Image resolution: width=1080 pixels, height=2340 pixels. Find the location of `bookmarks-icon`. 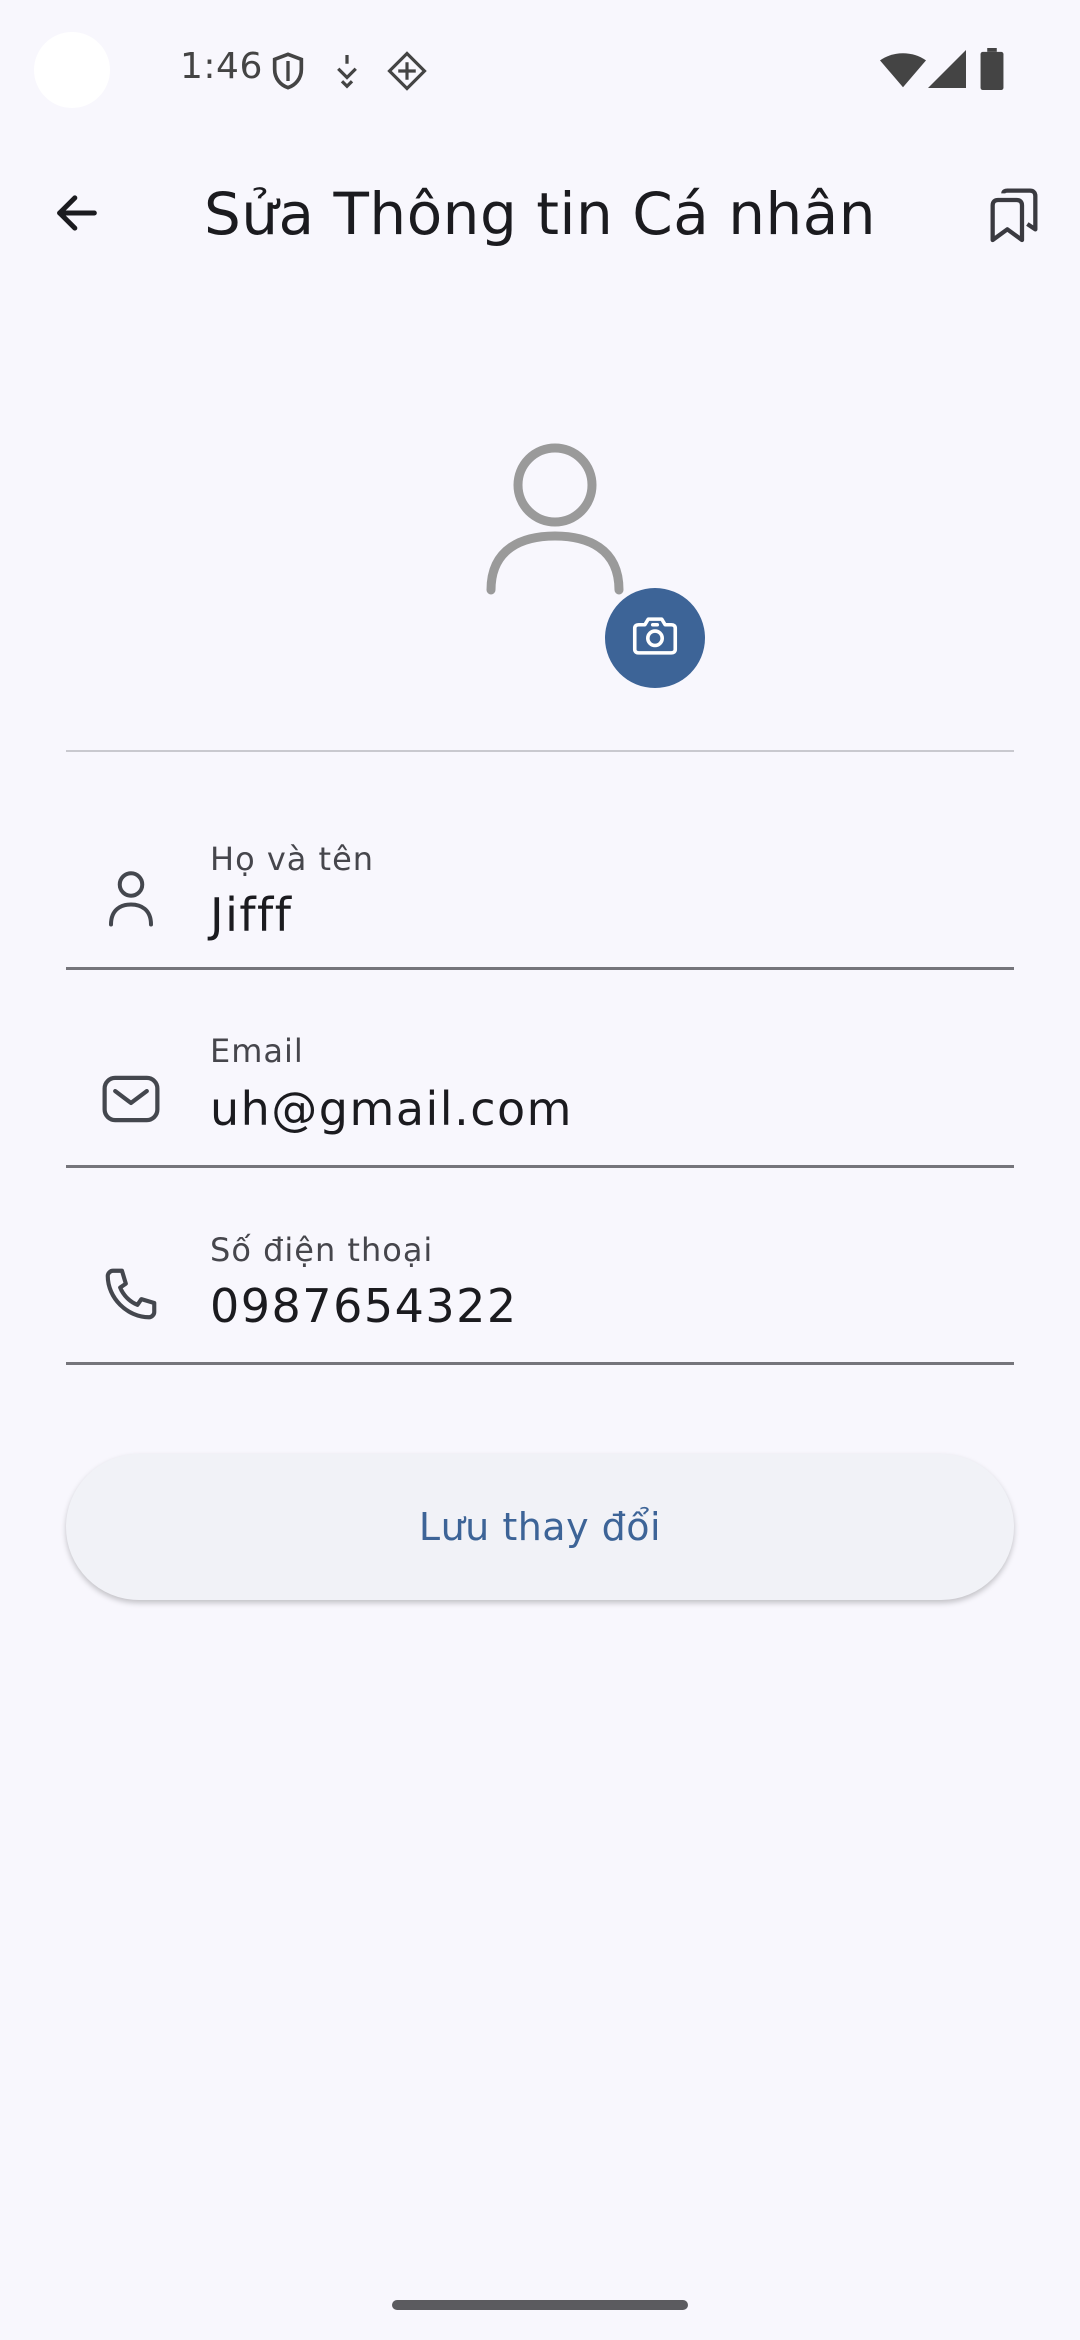

bookmarks-icon is located at coordinates (1014, 218).